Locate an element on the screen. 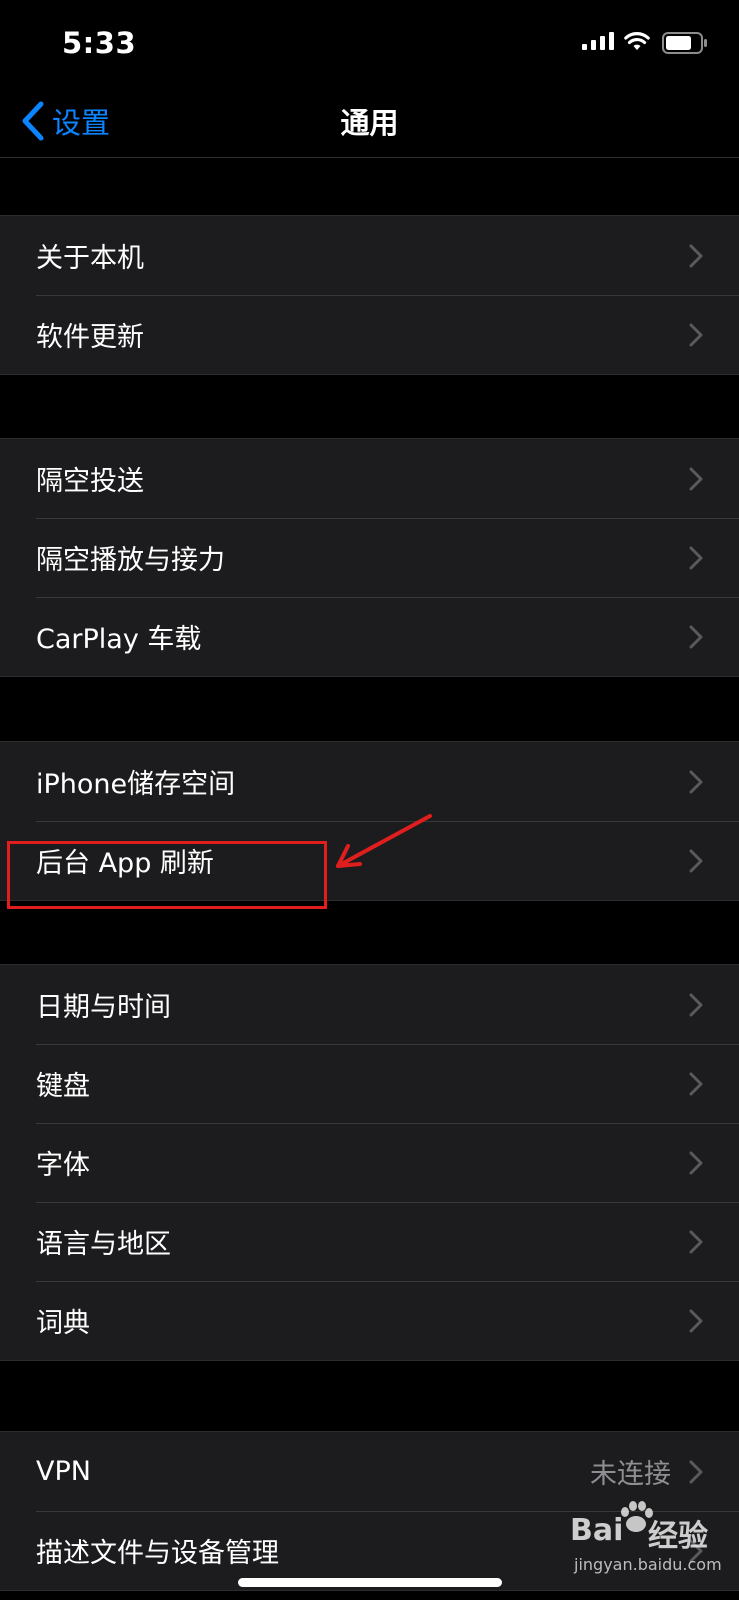  row-fonts: 字体 is located at coordinates (369, 1162).